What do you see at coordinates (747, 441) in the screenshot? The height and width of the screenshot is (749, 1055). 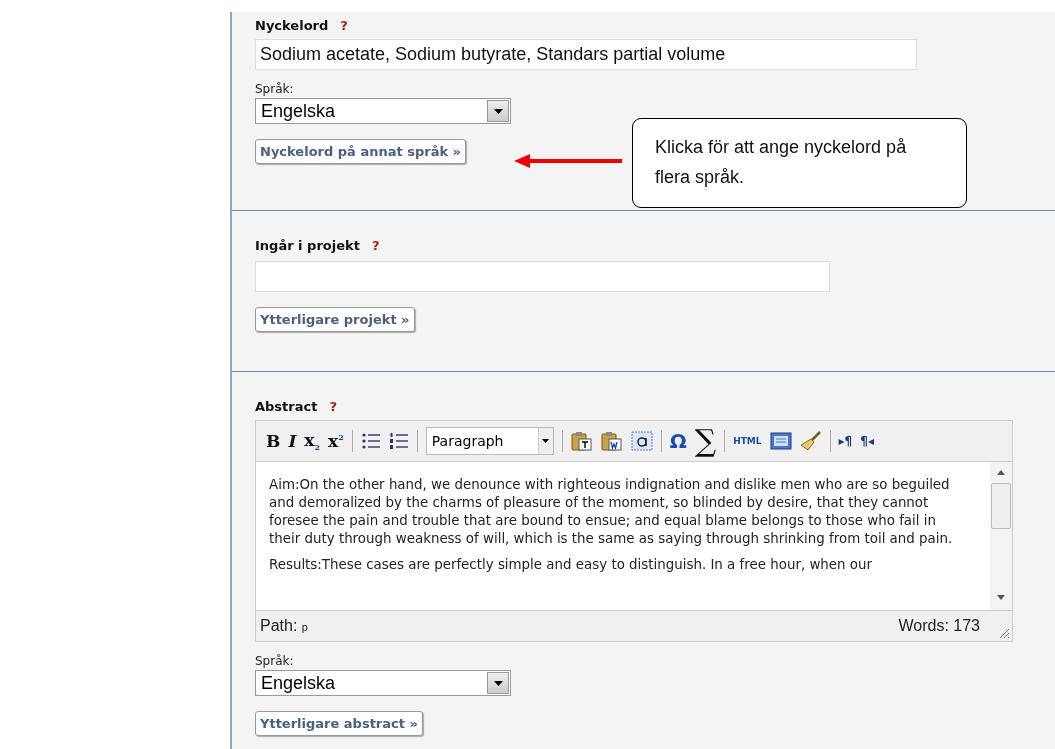 I see `format-button: HTML` at bounding box center [747, 441].